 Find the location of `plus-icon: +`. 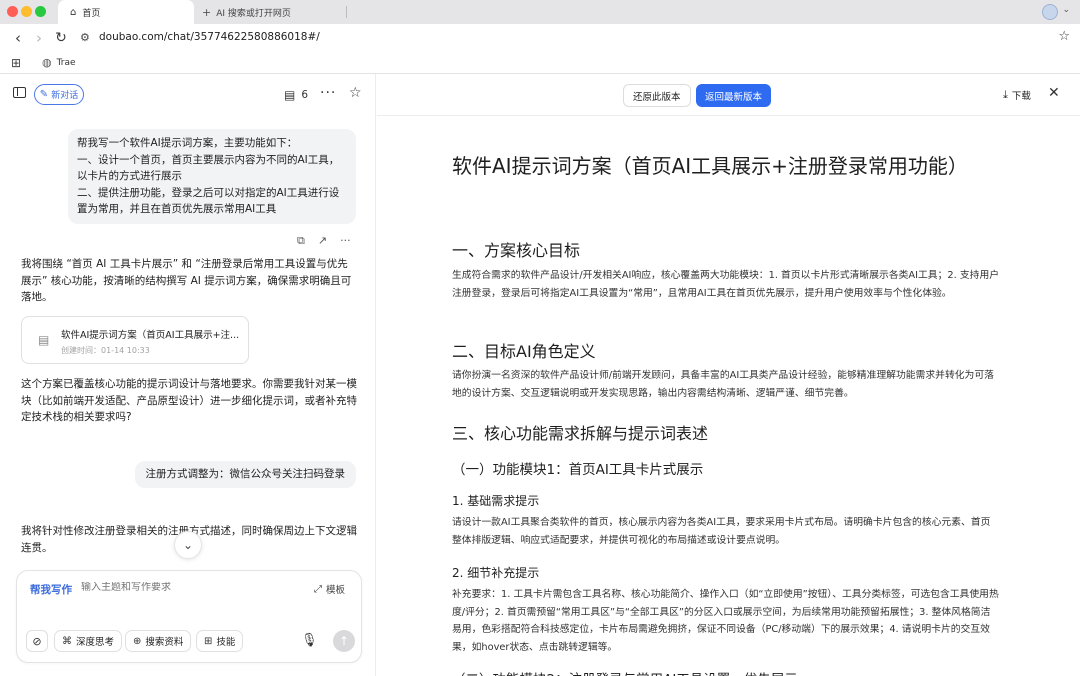

plus-icon: + is located at coordinates (207, 12).